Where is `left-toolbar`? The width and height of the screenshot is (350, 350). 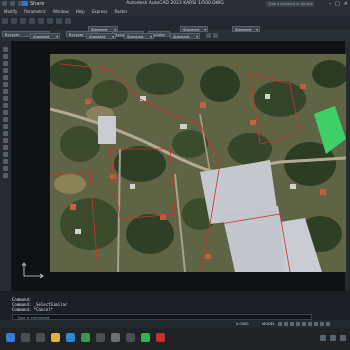 left-toolbar is located at coordinates (5, 166).